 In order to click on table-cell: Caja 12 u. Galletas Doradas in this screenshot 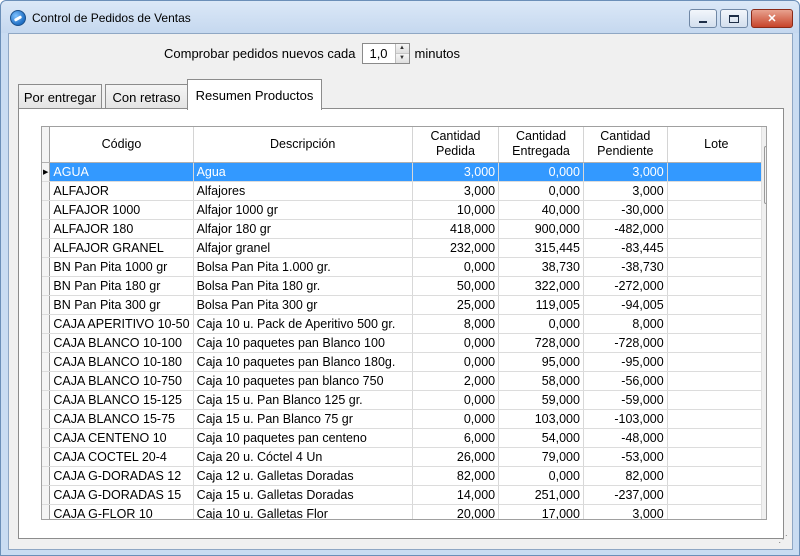, I will do `click(303, 476)`.